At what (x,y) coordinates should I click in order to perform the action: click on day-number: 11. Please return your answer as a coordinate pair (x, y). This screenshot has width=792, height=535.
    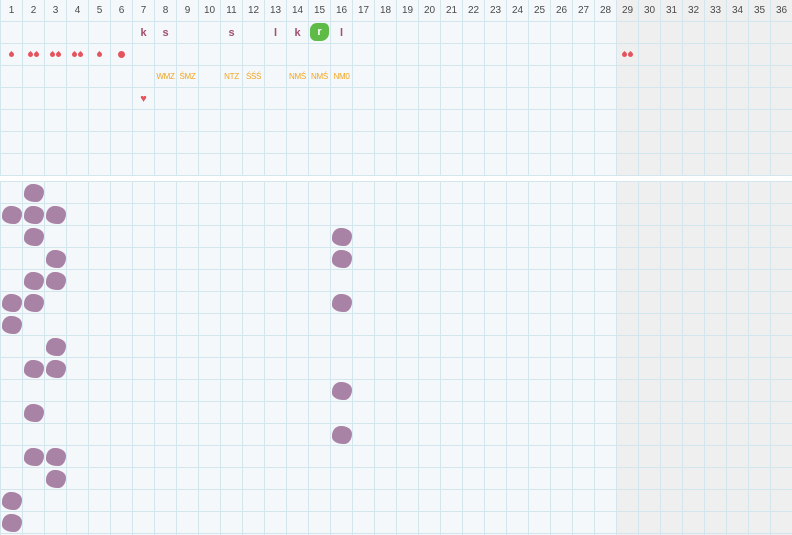
    Looking at the image, I should click on (231, 11).